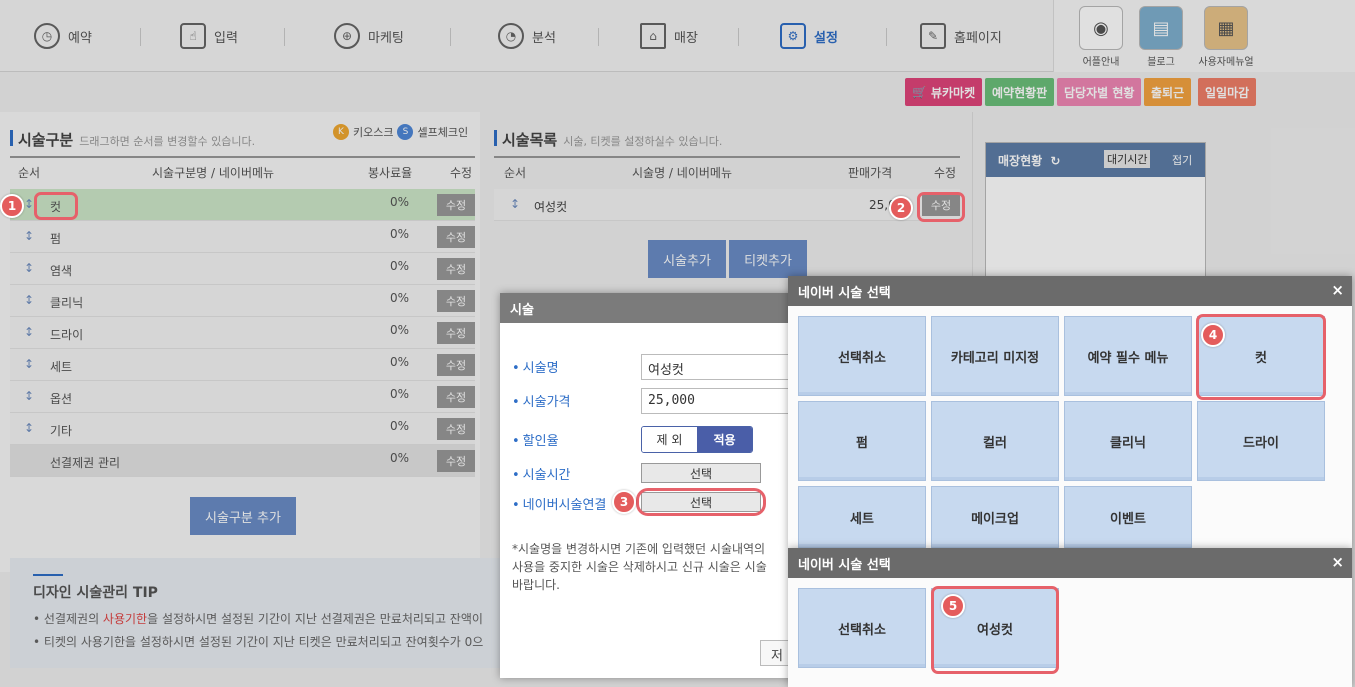 Image resolution: width=1355 pixels, height=687 pixels. Describe the element at coordinates (995, 441) in the screenshot. I see `naver-tile: 컬러` at that location.